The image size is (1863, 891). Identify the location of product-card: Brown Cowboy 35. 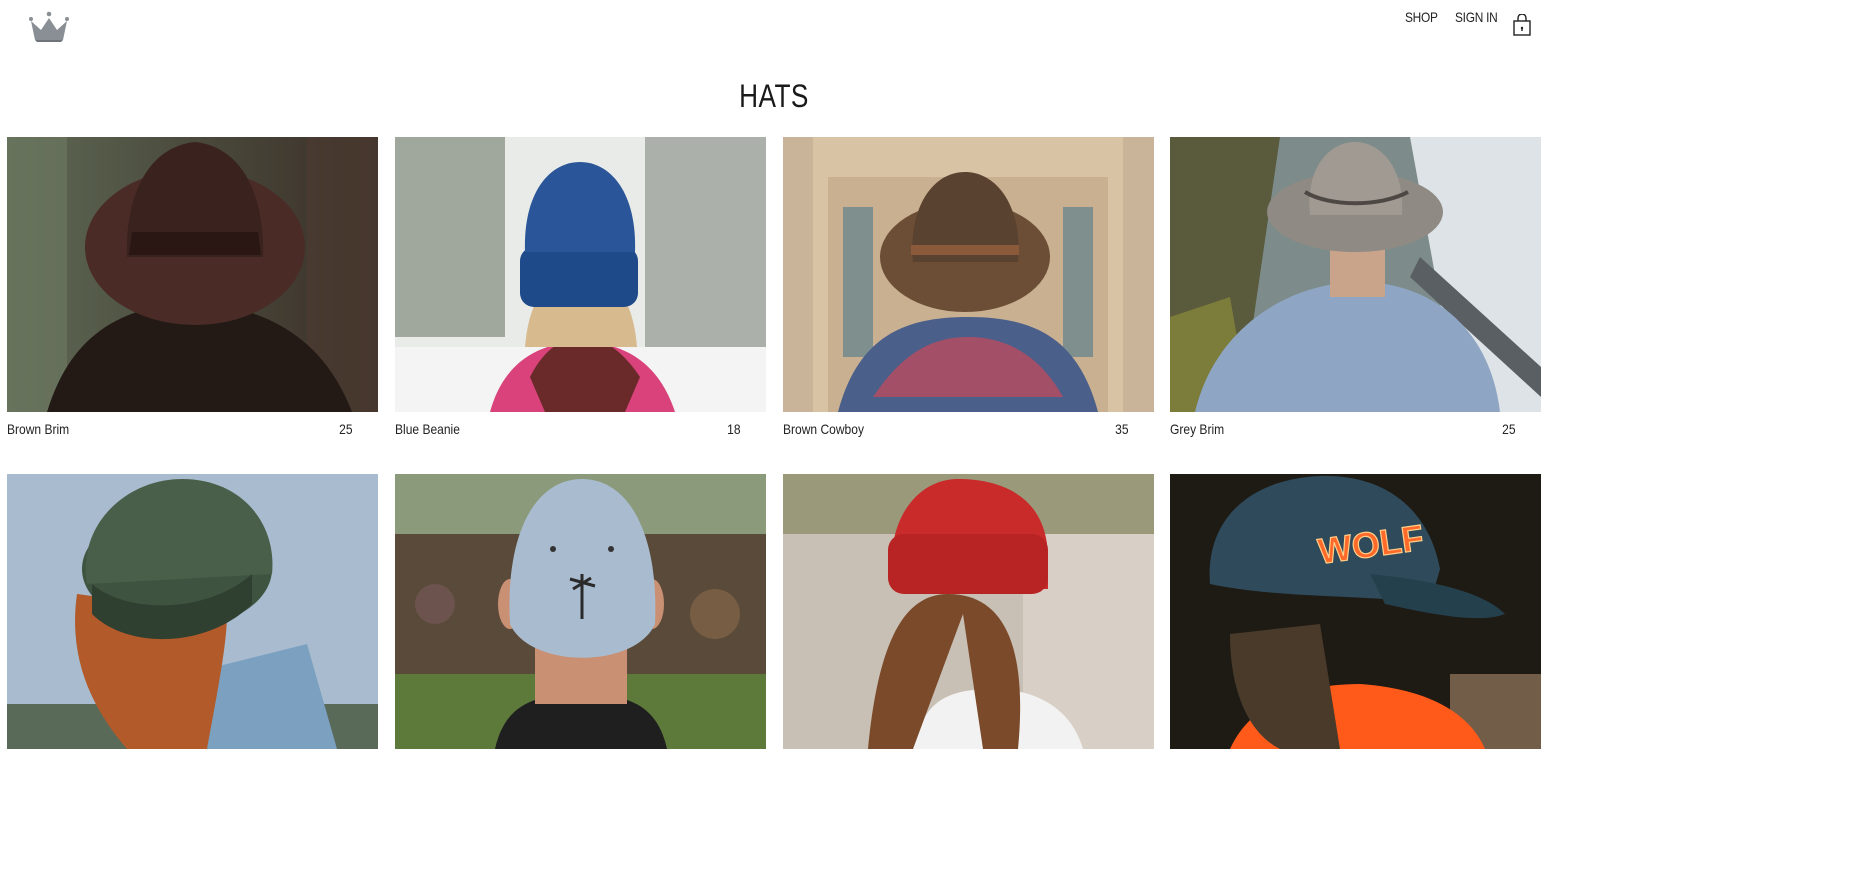
(968, 289).